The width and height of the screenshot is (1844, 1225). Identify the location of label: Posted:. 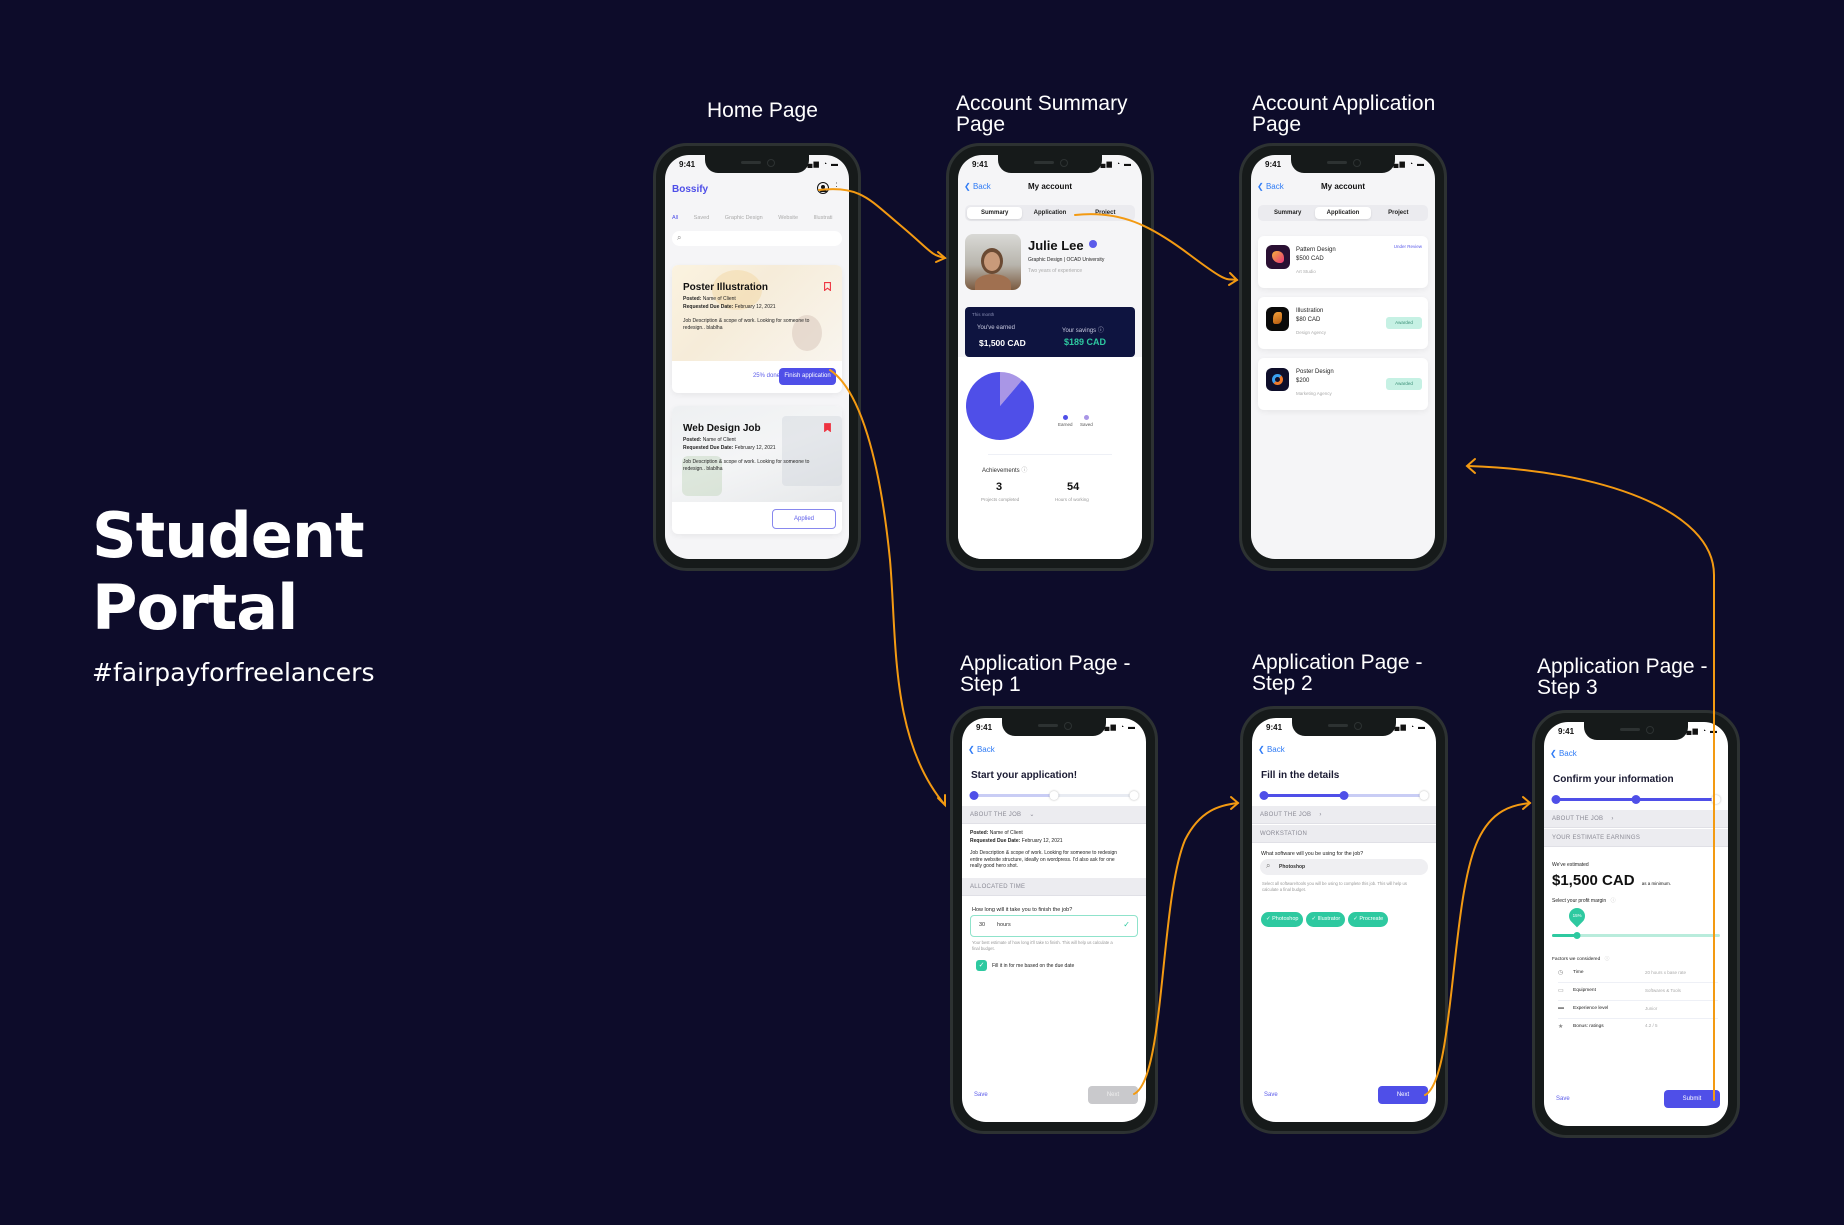
(979, 833).